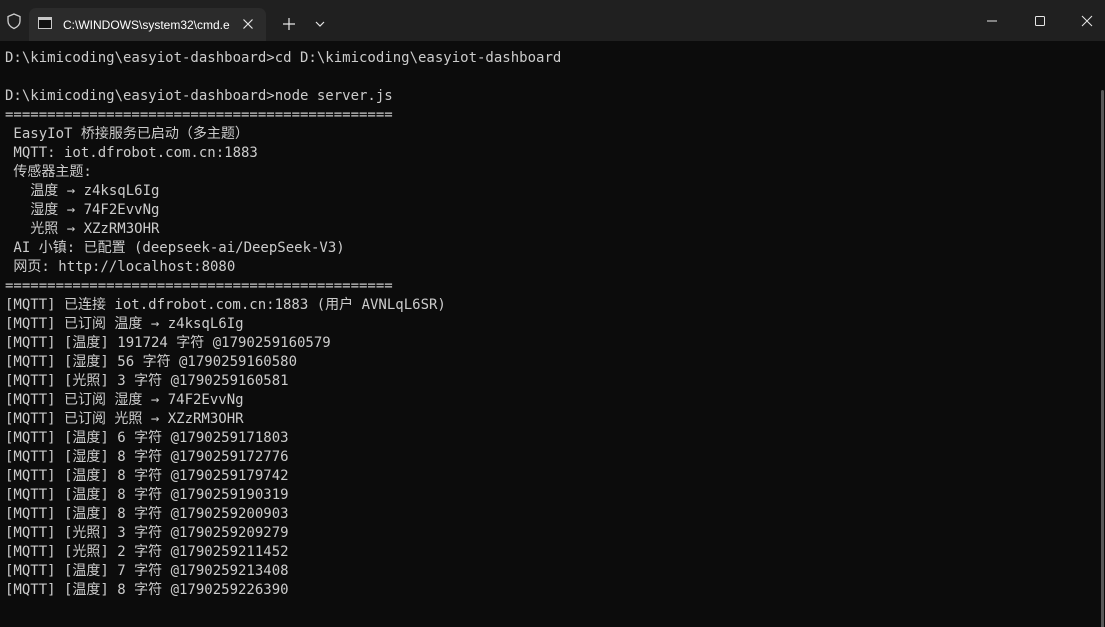  Describe the element at coordinates (147, 571) in the screenshot. I see `terminal-line: [MQTT] [温度] 7 字符 @1790259213408` at that location.